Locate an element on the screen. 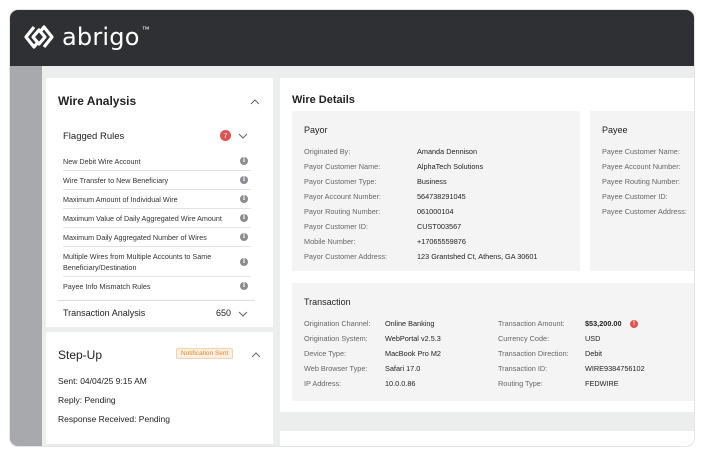 This screenshot has width=711, height=460. transaction-title: Transaction is located at coordinates (327, 302).